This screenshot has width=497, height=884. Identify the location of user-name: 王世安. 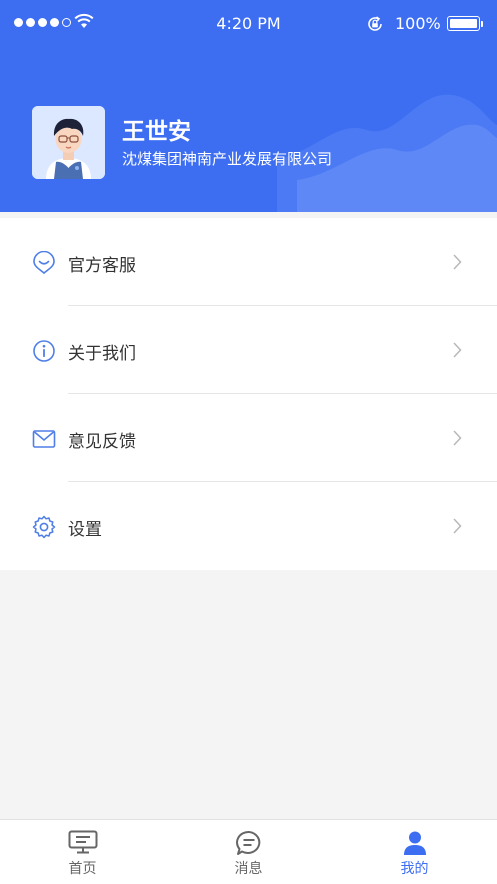
(156, 132).